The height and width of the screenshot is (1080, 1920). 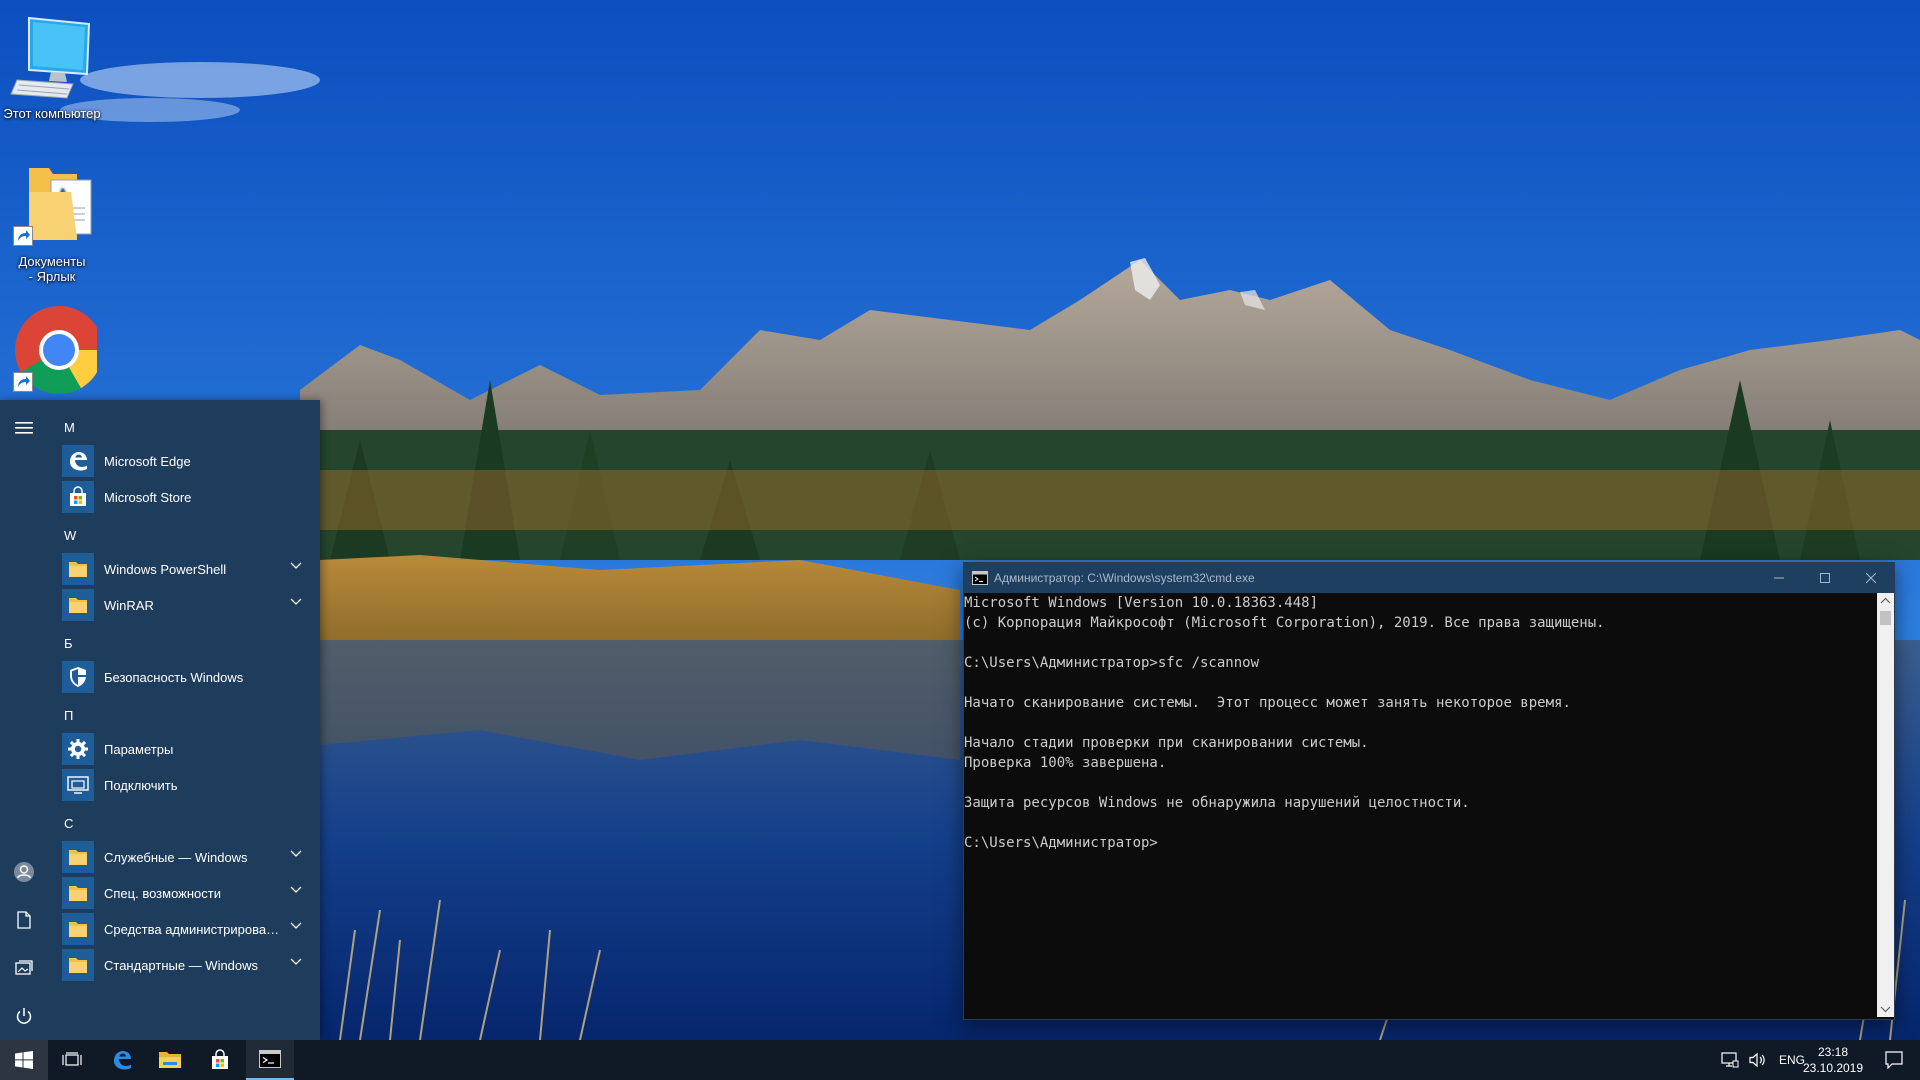 I want to click on pictures-icon, so click(x=24, y=967).